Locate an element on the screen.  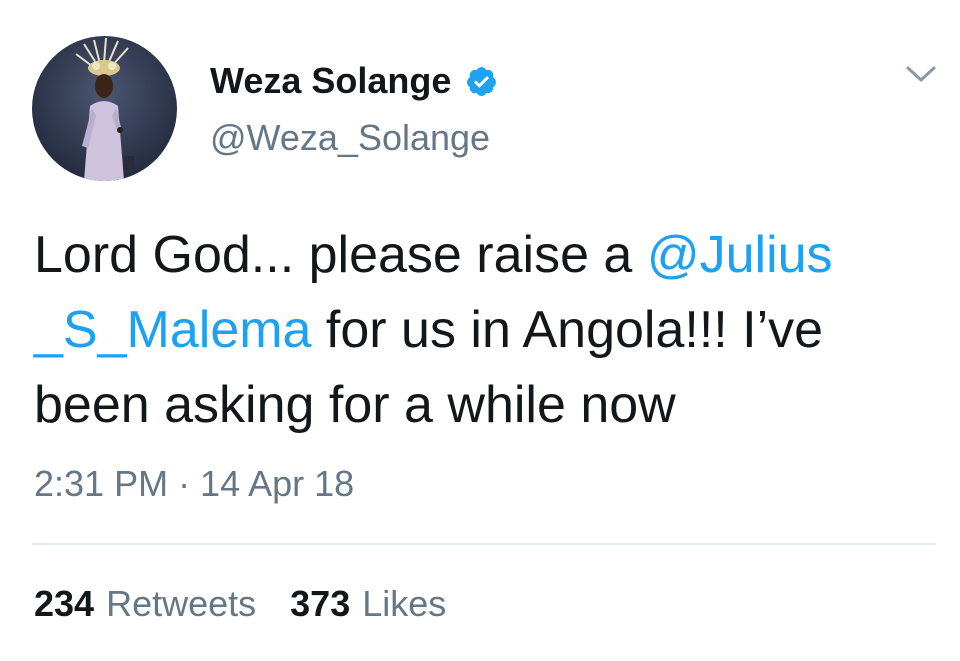
retweets-stat: 234 Retweets is located at coordinates (145, 604).